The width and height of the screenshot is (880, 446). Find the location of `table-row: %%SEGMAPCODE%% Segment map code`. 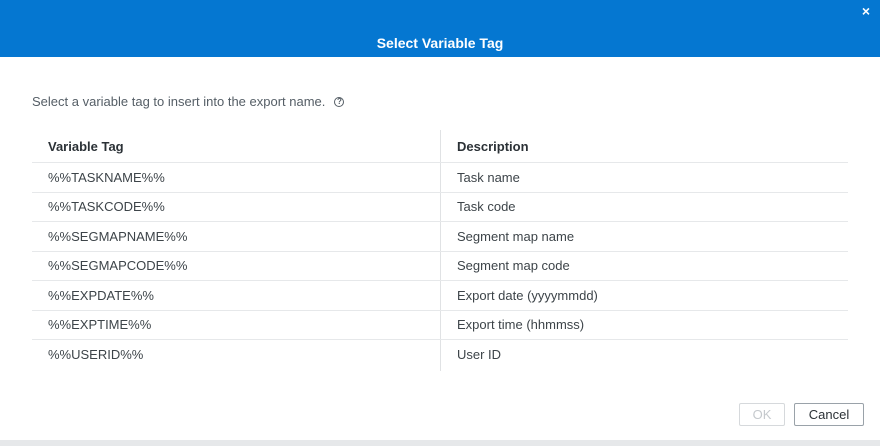

table-row: %%SEGMAPCODE%% Segment map code is located at coordinates (440, 266).